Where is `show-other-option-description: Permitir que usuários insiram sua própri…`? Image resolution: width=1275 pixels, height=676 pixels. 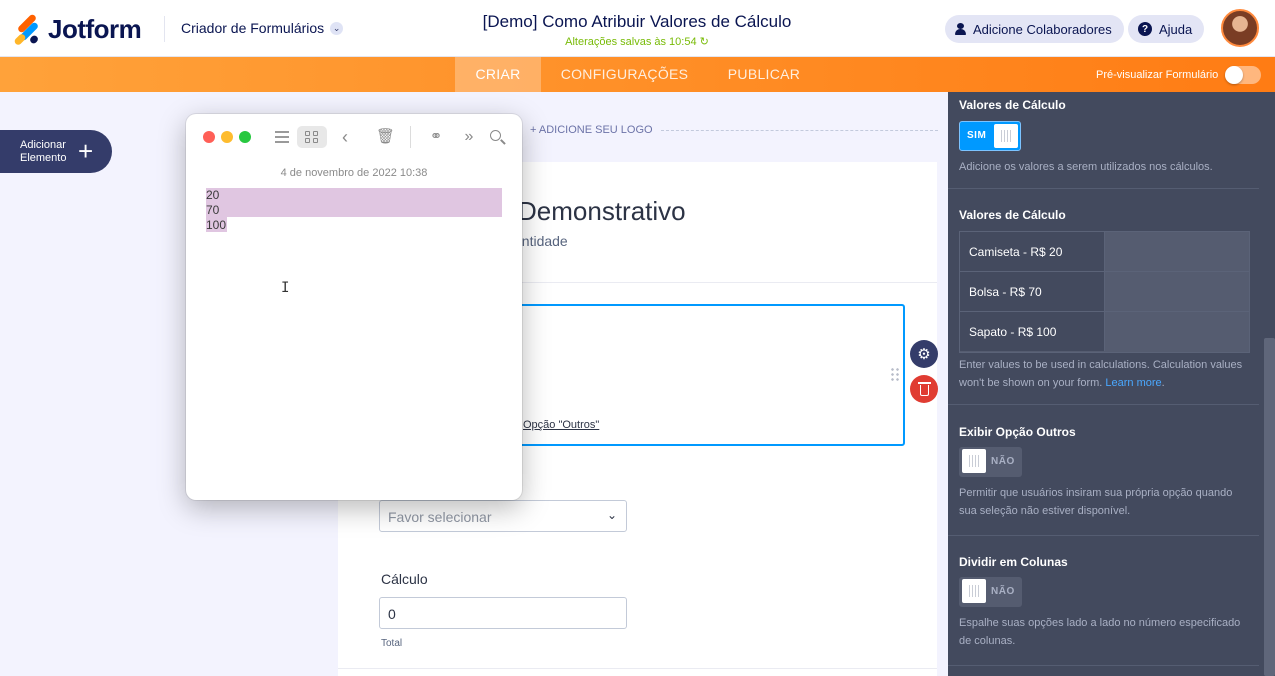 show-other-option-description: Permitir que usuários insiram sua própri… is located at coordinates (1096, 502).